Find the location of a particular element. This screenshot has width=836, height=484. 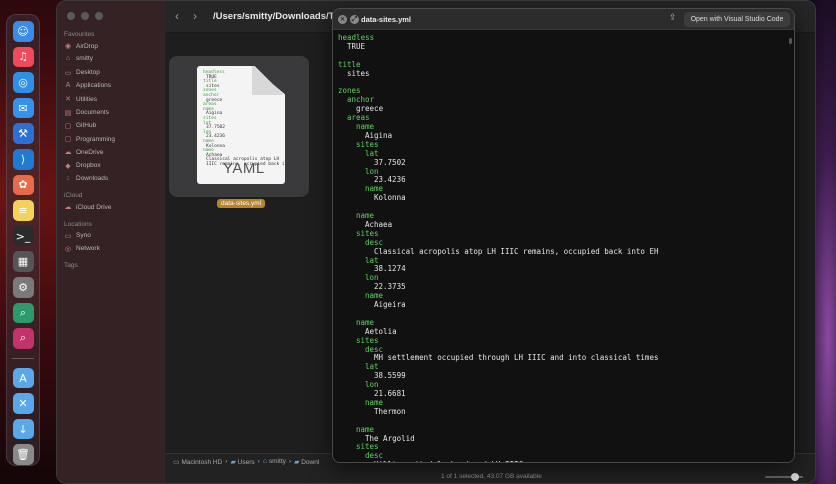

system-settings-icon: ⚙ is located at coordinates (23, 287).